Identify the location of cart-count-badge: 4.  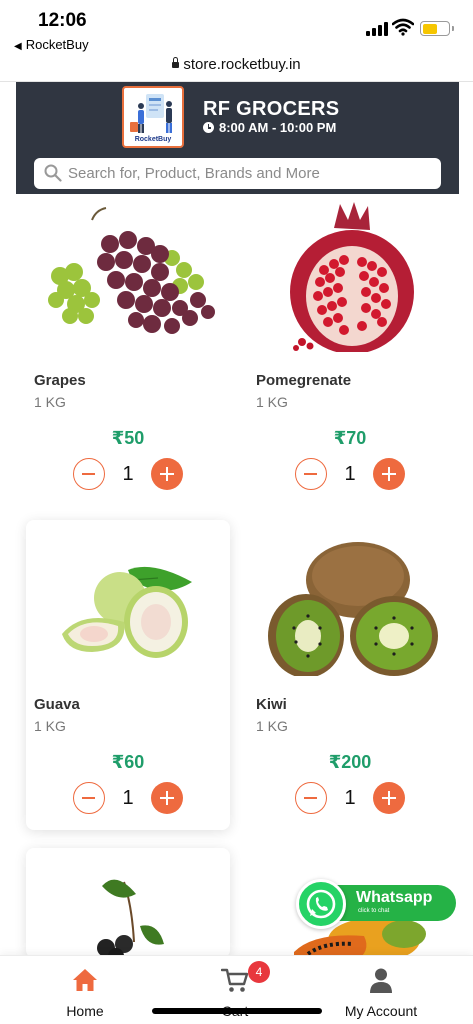
(259, 972).